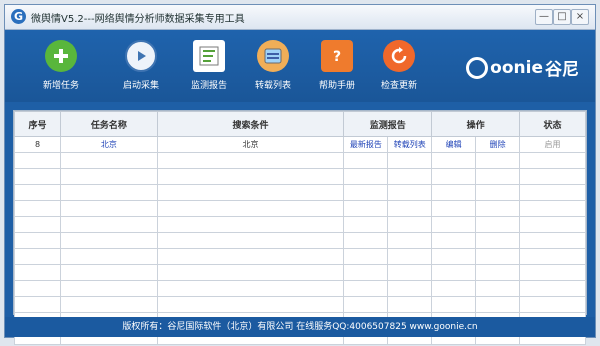  I want to click on add-task-label: 新增任务, so click(60, 86).